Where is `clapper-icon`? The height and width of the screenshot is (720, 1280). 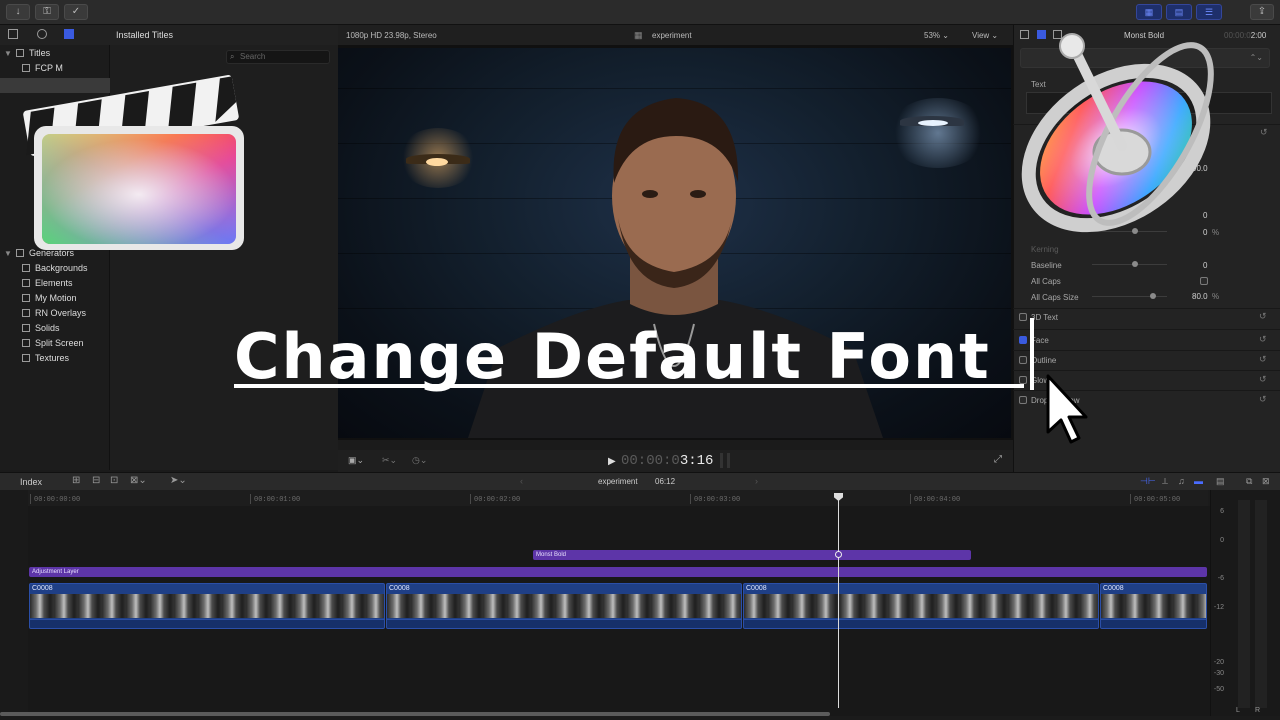
clapper-icon is located at coordinates (13, 34).